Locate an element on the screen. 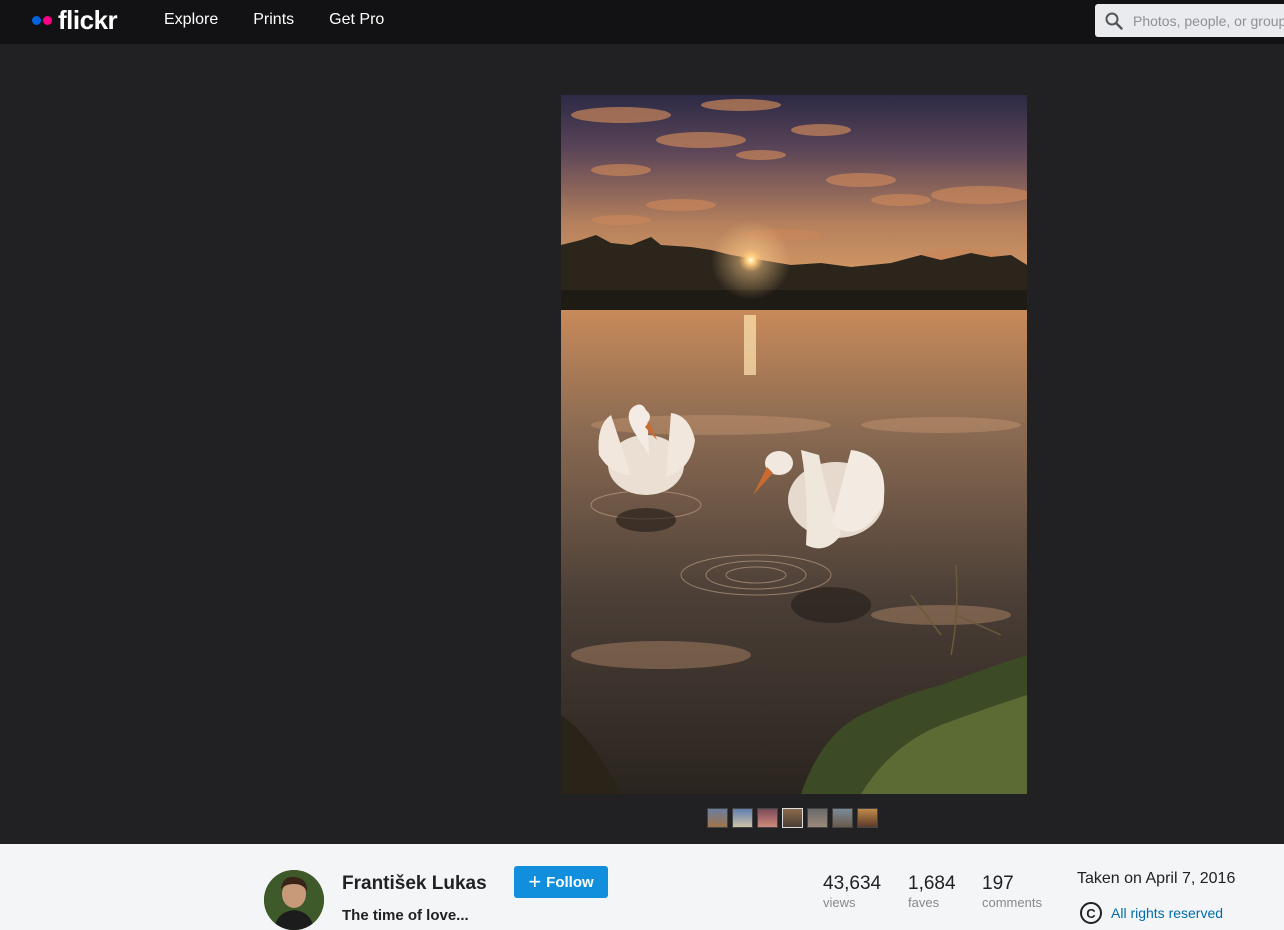  views-stat: 43,634 views is located at coordinates (852, 891).